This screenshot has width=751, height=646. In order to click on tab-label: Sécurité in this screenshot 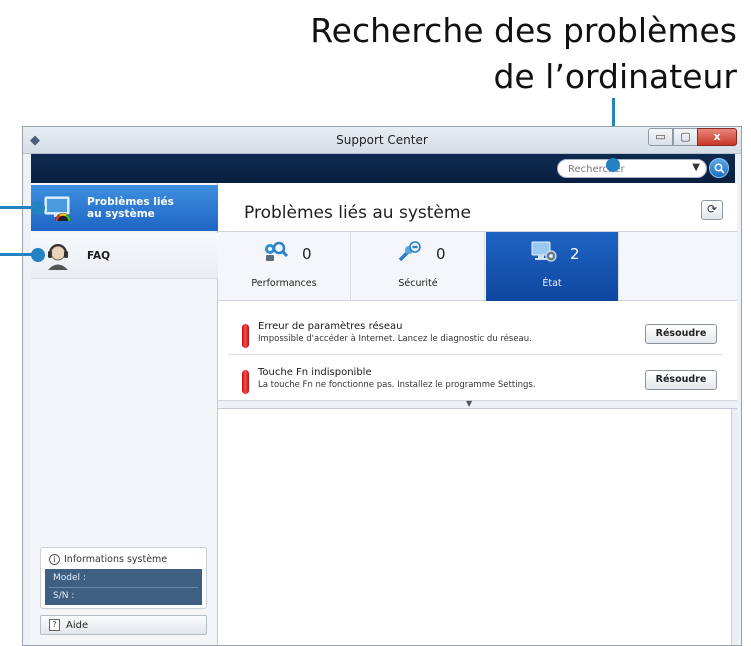, I will do `click(418, 283)`.